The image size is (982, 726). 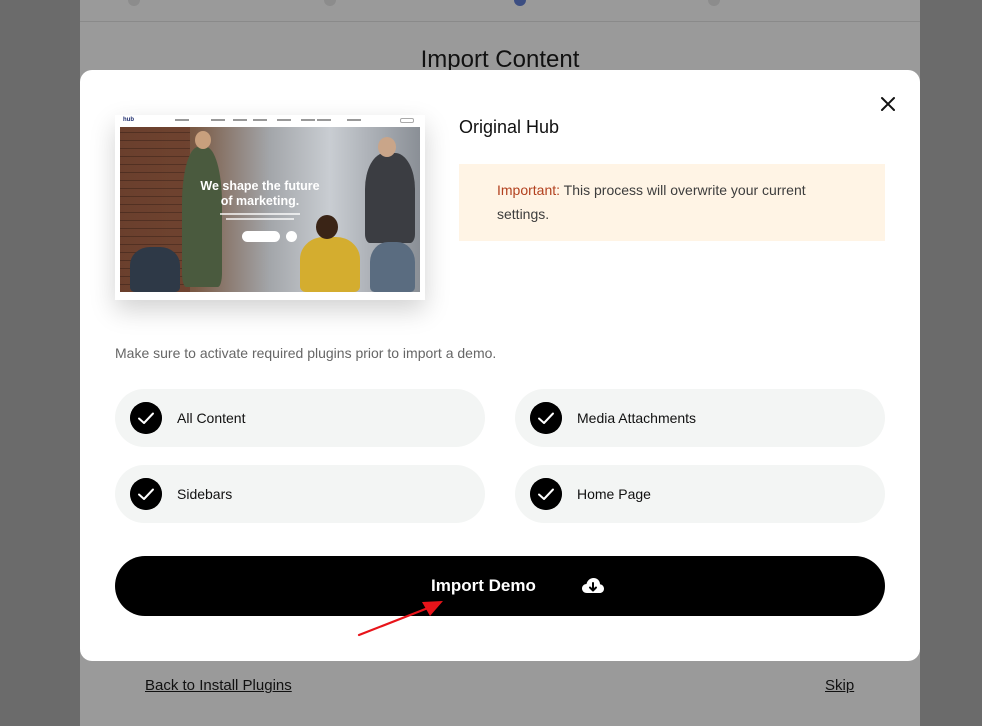 I want to click on option-label: Media Attachments, so click(x=637, y=418).